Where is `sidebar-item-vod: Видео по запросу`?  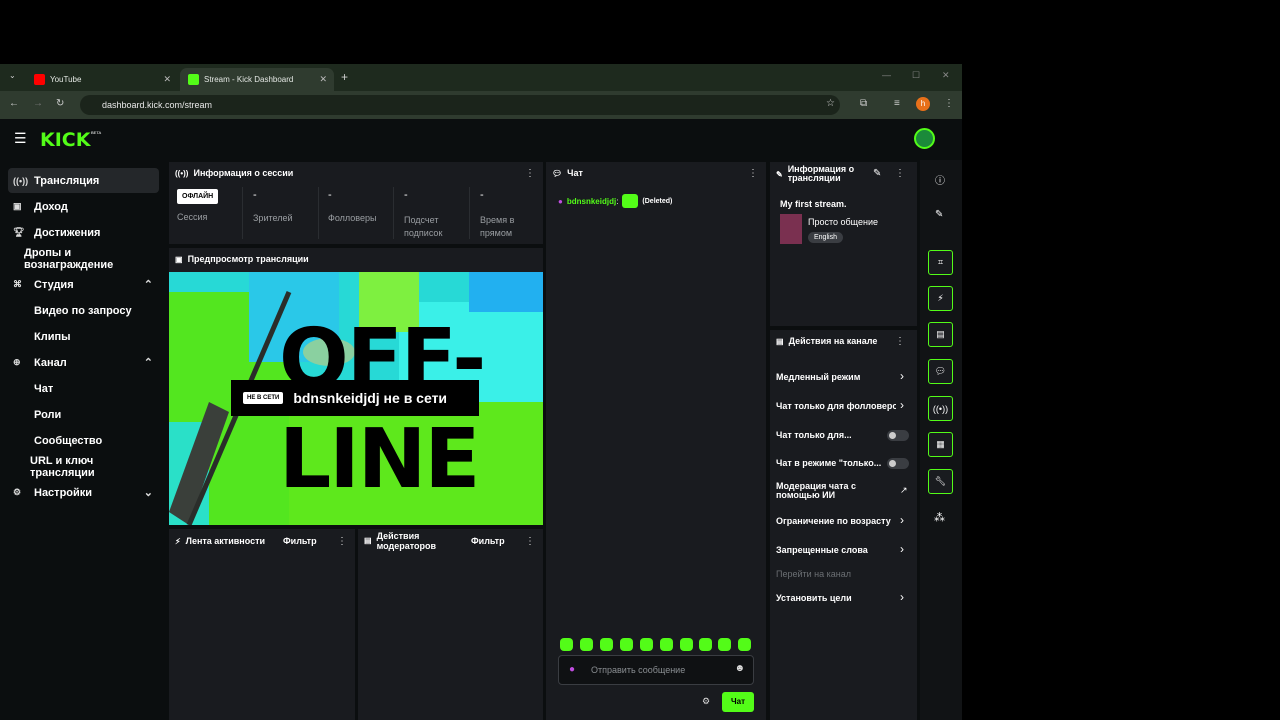
sidebar-item-vod: Видео по запросу is located at coordinates (83, 310).